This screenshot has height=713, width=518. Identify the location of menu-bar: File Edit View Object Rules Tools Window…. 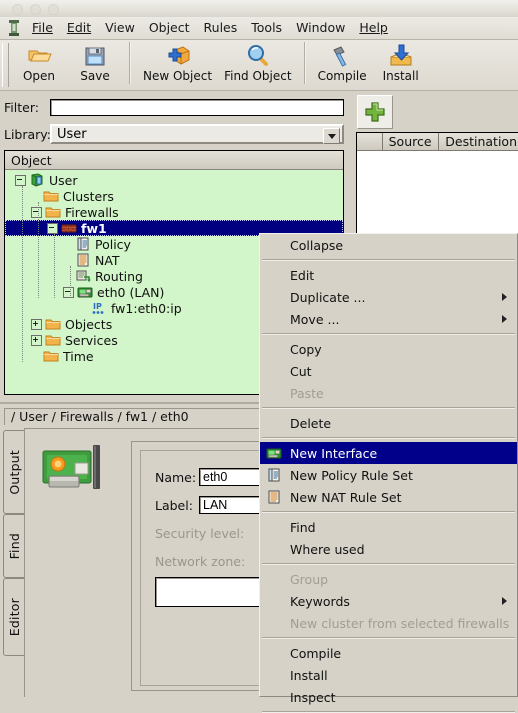
(259, 28).